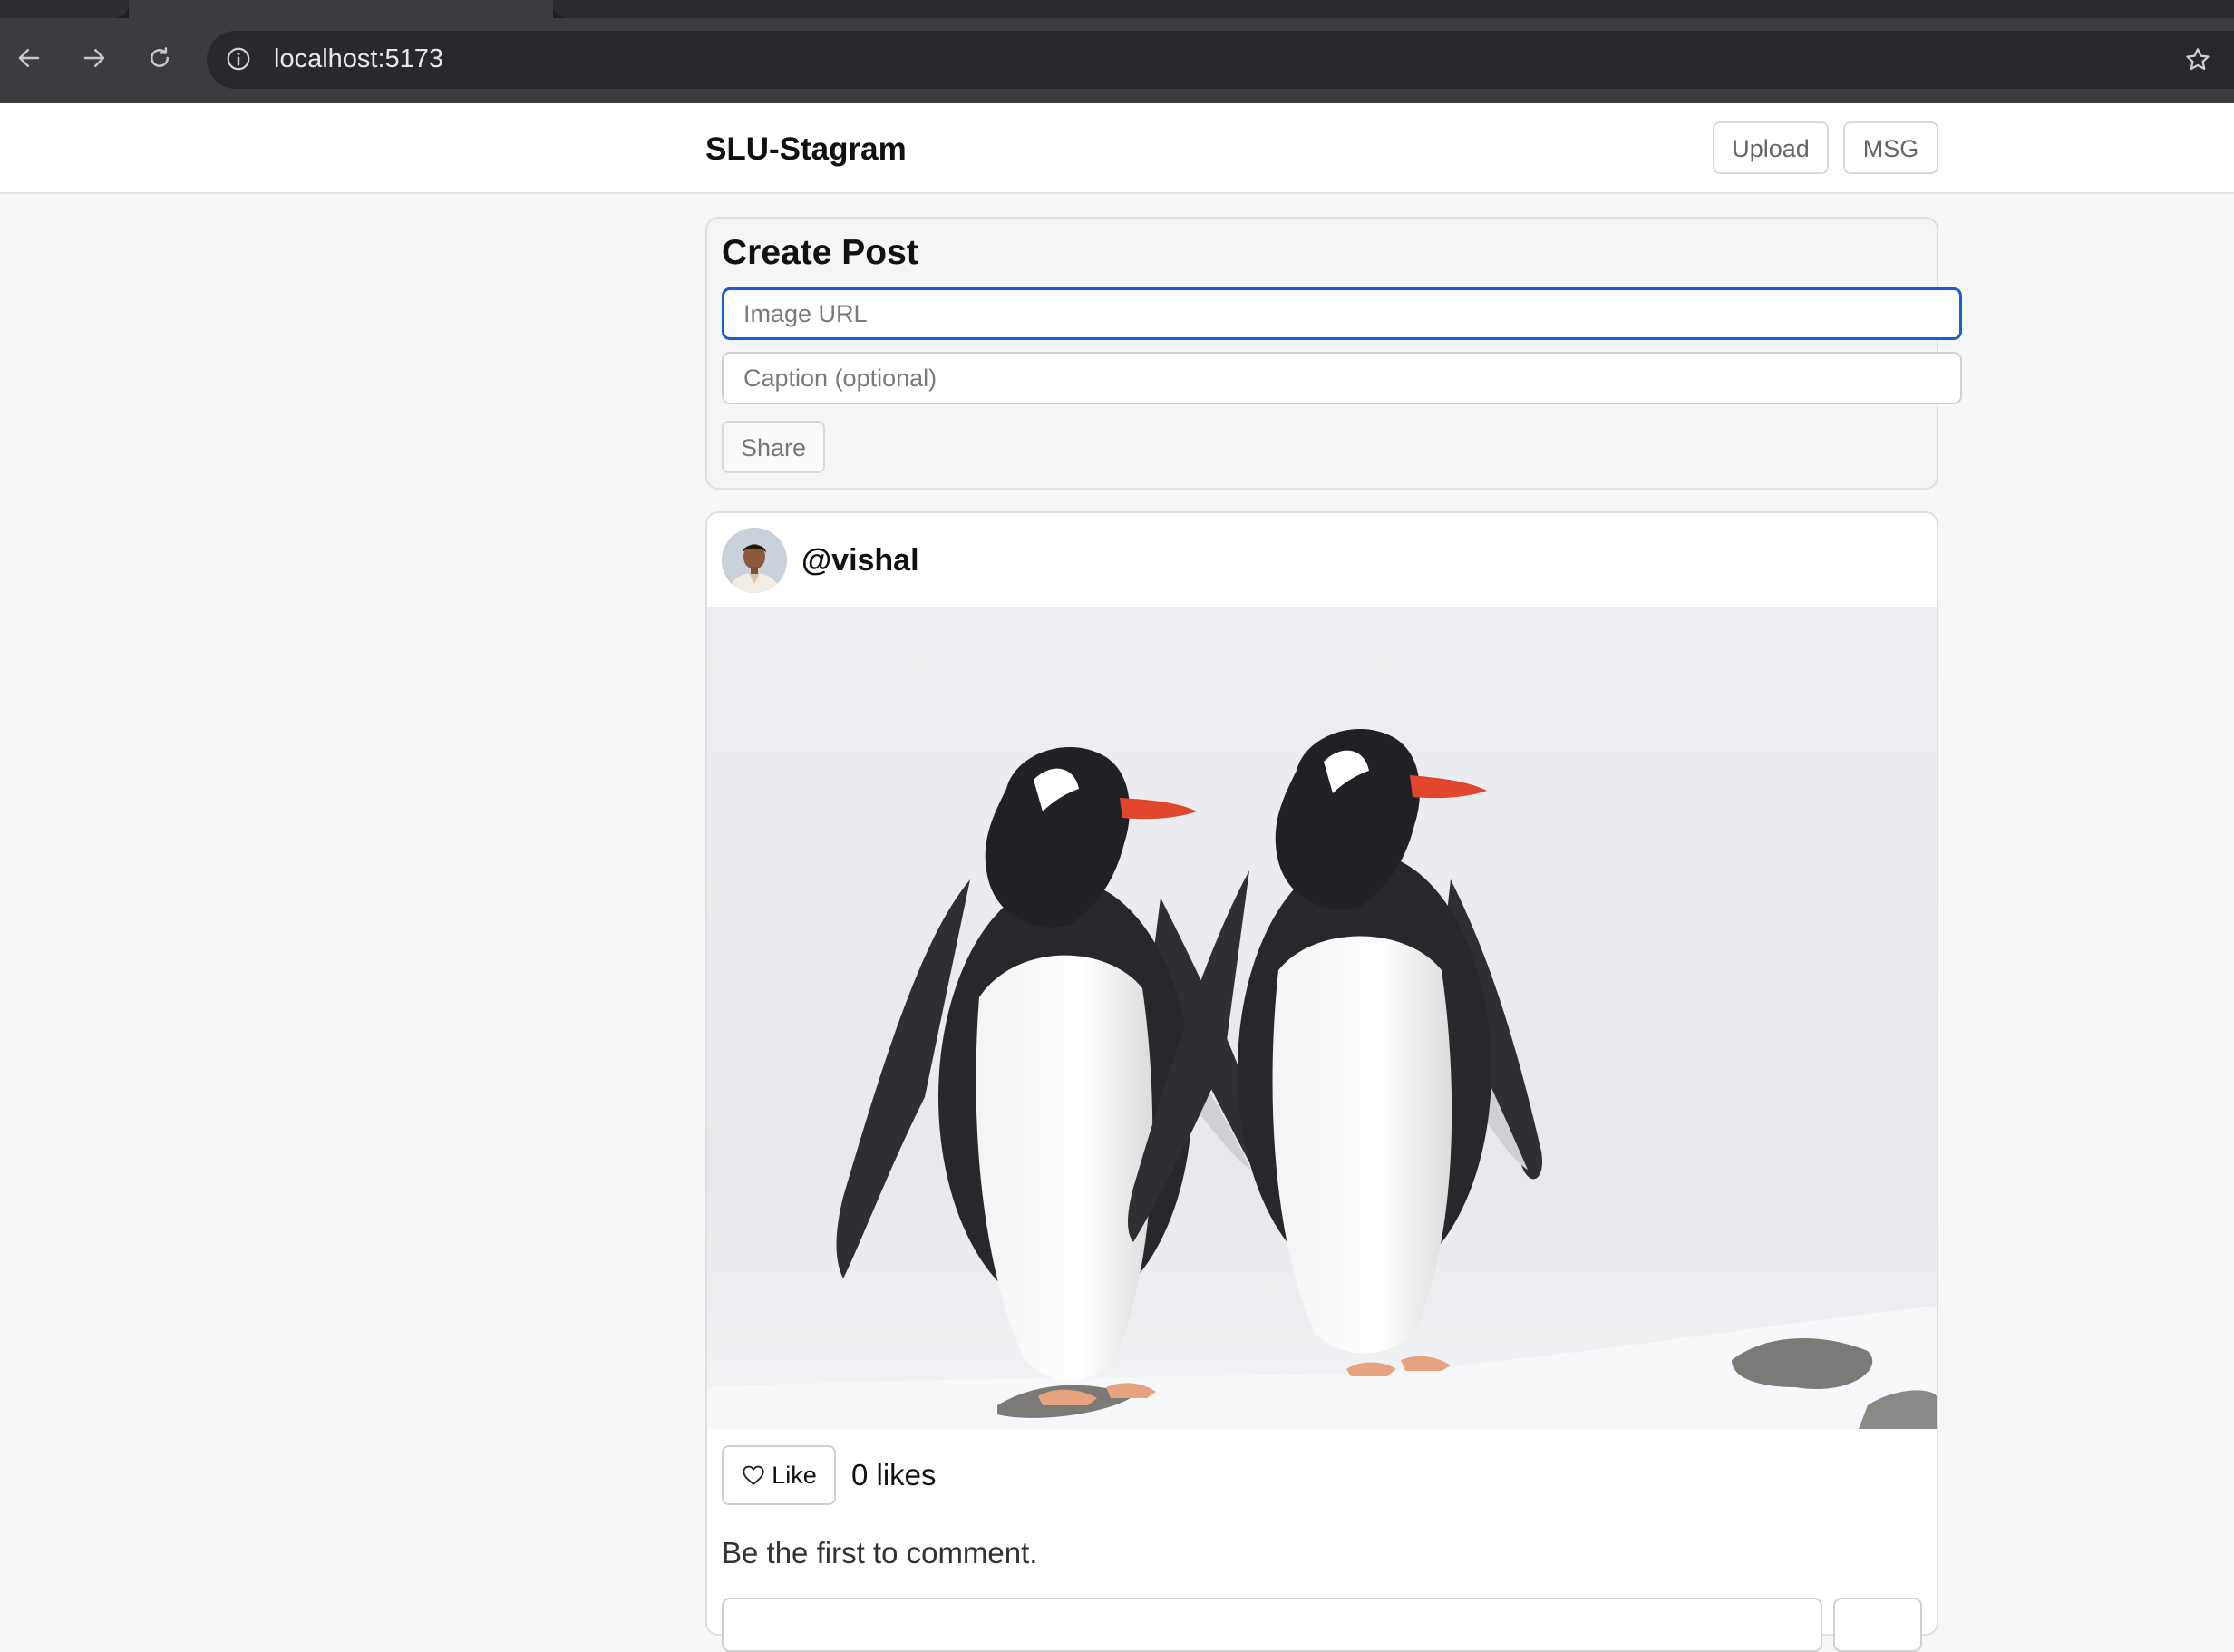 This screenshot has height=1652, width=2234. I want to click on tab-strip, so click(1117, 9).